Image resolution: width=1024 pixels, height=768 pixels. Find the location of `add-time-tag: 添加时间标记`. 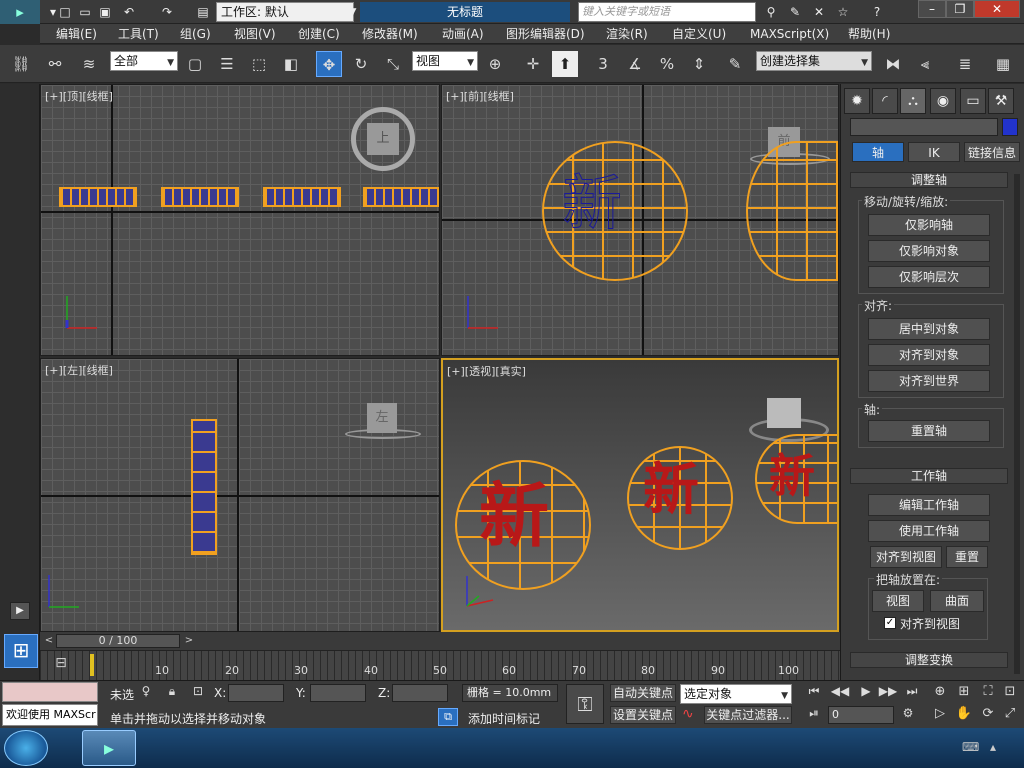

add-time-tag: 添加时间标记 is located at coordinates (504, 718).